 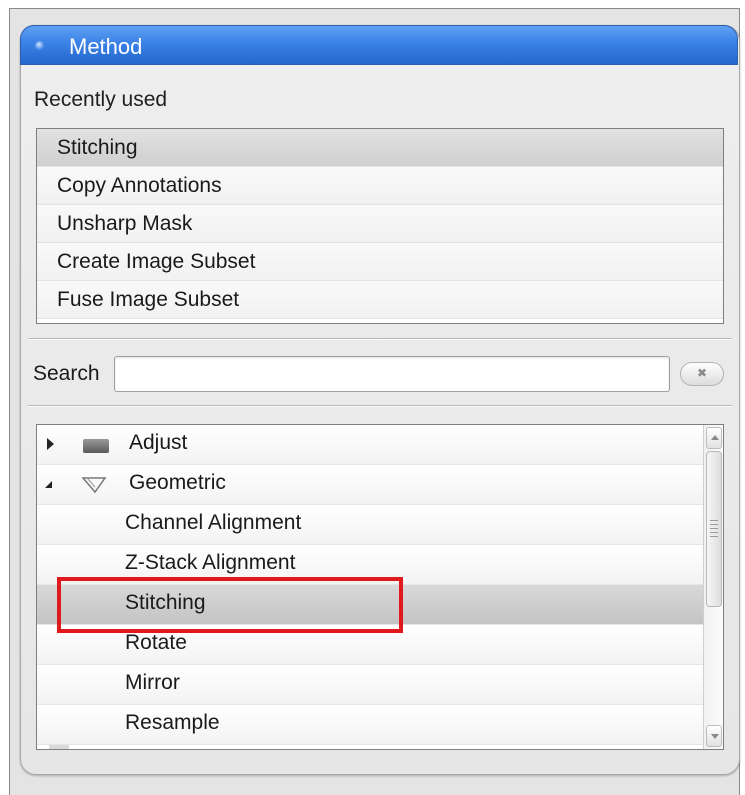 I want to click on recently-used-label: Recently used, so click(x=101, y=99).